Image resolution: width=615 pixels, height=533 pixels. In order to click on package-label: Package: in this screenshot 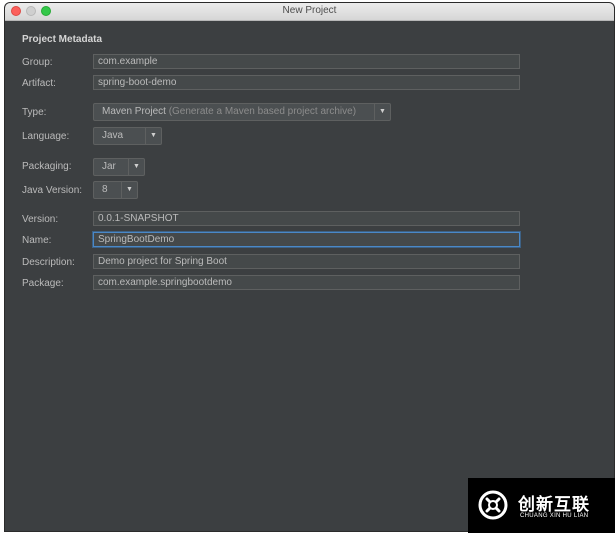, I will do `click(43, 283)`.